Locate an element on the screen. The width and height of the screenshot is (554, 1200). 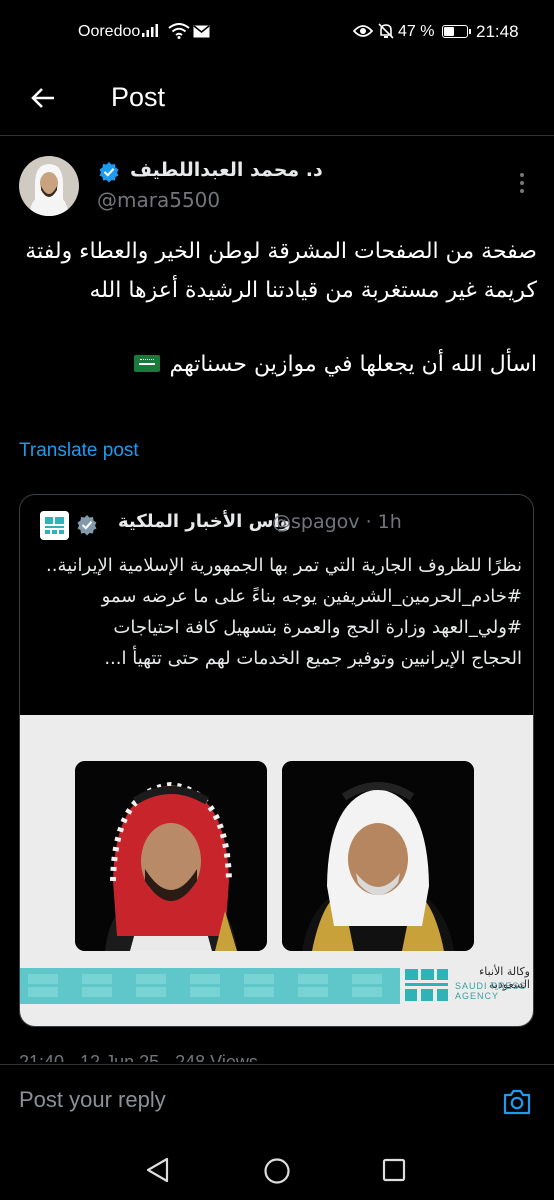
camera-icon is located at coordinates (517, 1102).